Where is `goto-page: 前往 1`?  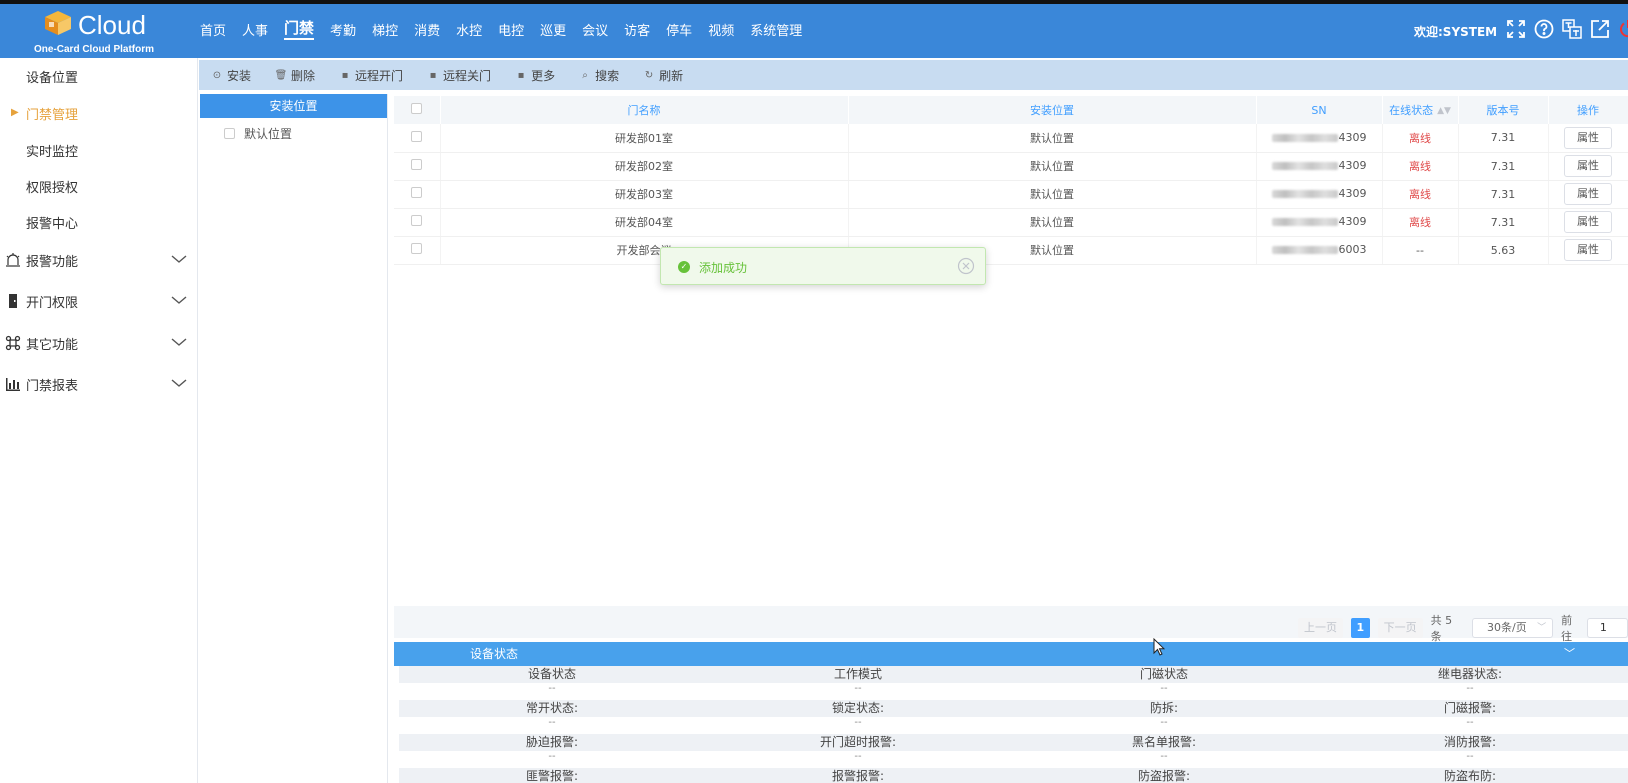 goto-page: 前往 1 is located at coordinates (1594, 628).